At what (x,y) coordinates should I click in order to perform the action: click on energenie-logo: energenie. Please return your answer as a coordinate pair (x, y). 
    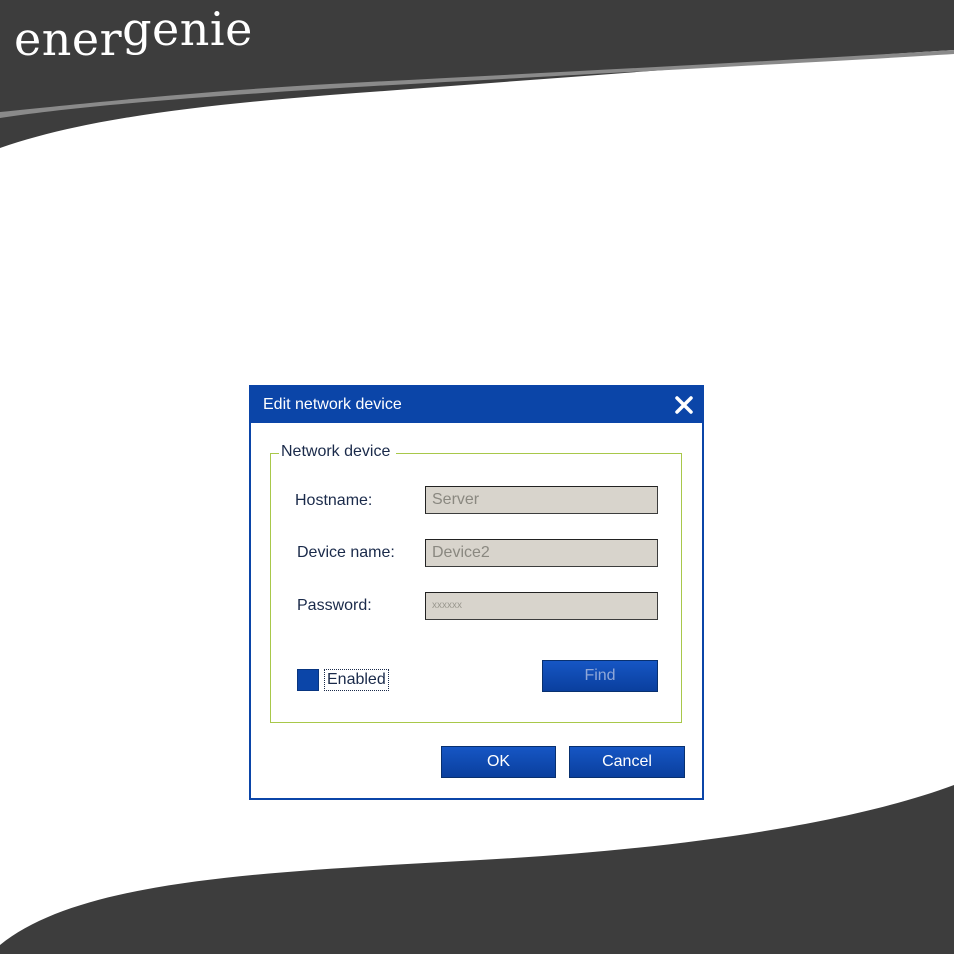
    Looking at the image, I should click on (133, 34).